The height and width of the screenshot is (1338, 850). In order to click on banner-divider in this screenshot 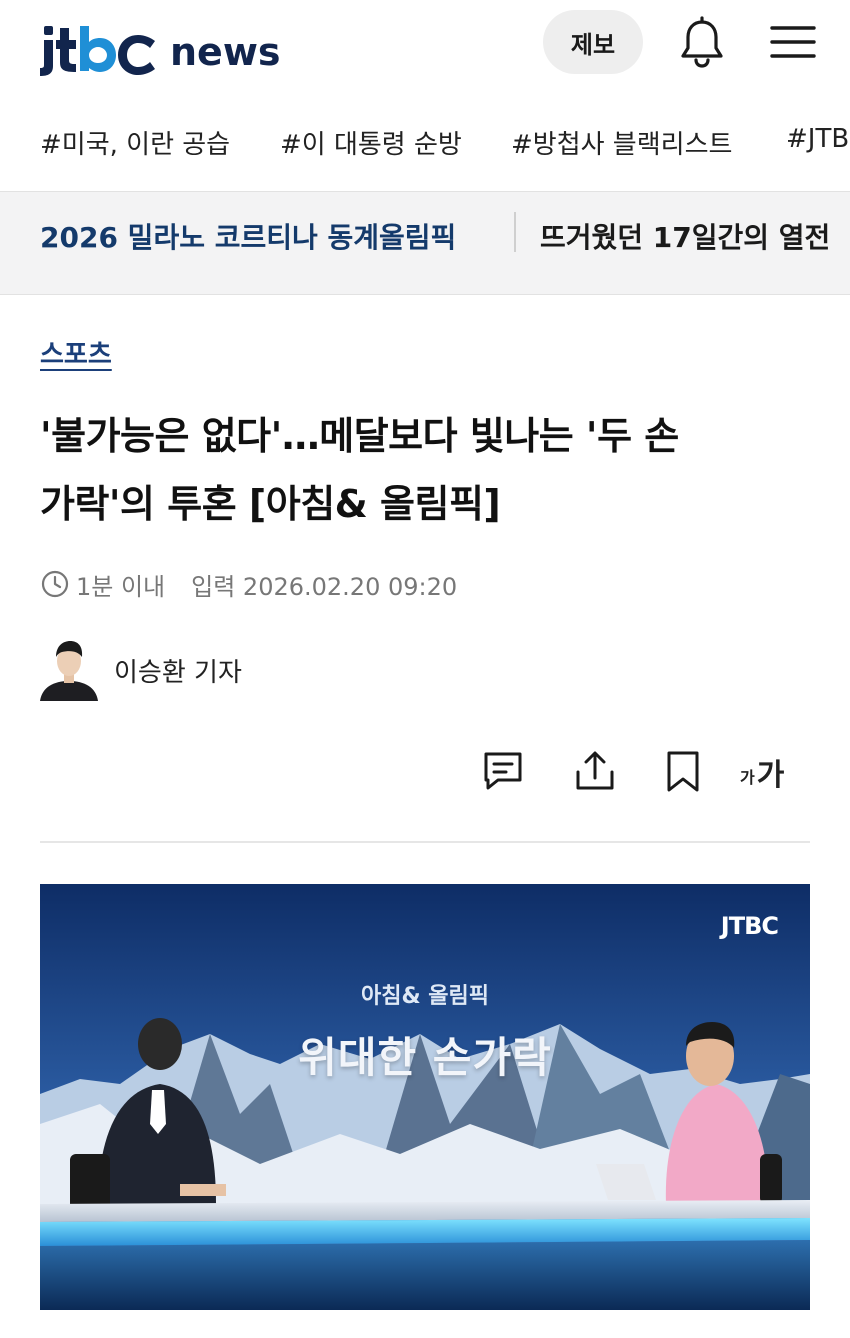, I will do `click(515, 232)`.